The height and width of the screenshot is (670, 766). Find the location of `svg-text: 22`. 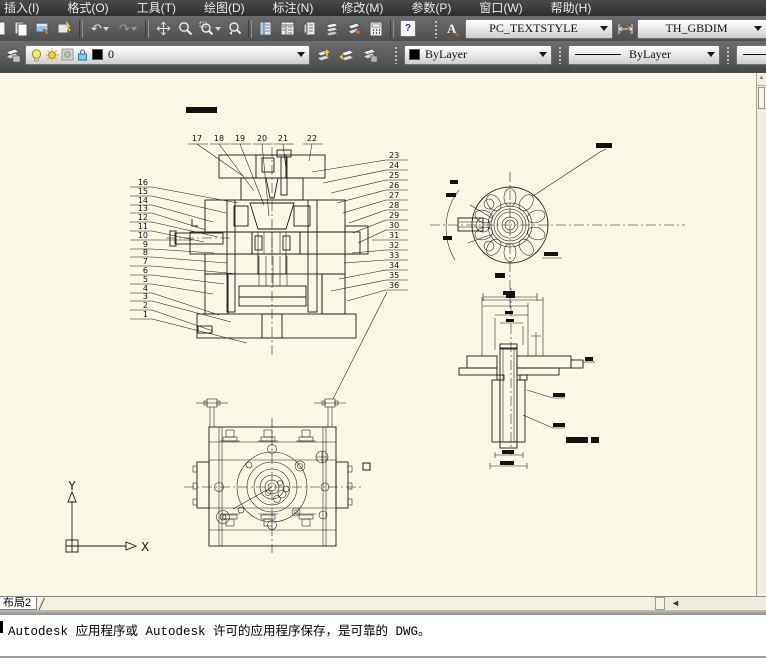

svg-text: 22 is located at coordinates (312, 138).